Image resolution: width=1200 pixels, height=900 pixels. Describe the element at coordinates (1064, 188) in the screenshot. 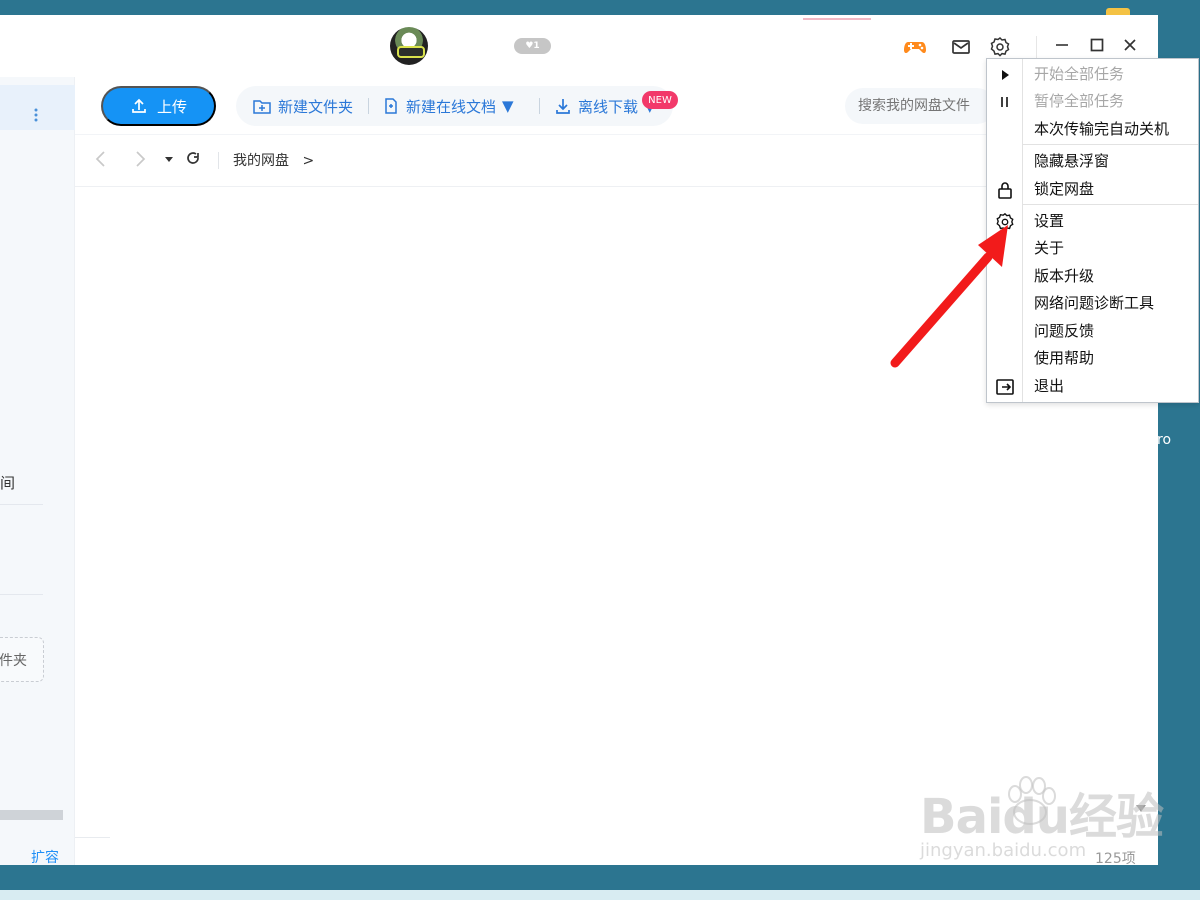

I see `menu-item-lock-netdisk: 锁定网盘` at that location.